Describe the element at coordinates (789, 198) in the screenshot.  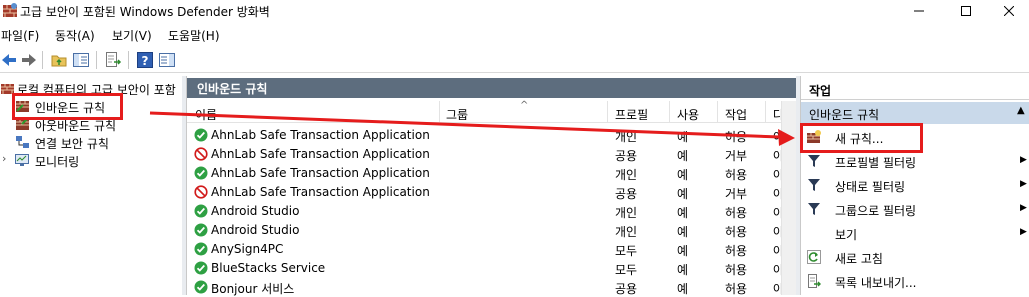
I see `vertical-scrollbar` at that location.